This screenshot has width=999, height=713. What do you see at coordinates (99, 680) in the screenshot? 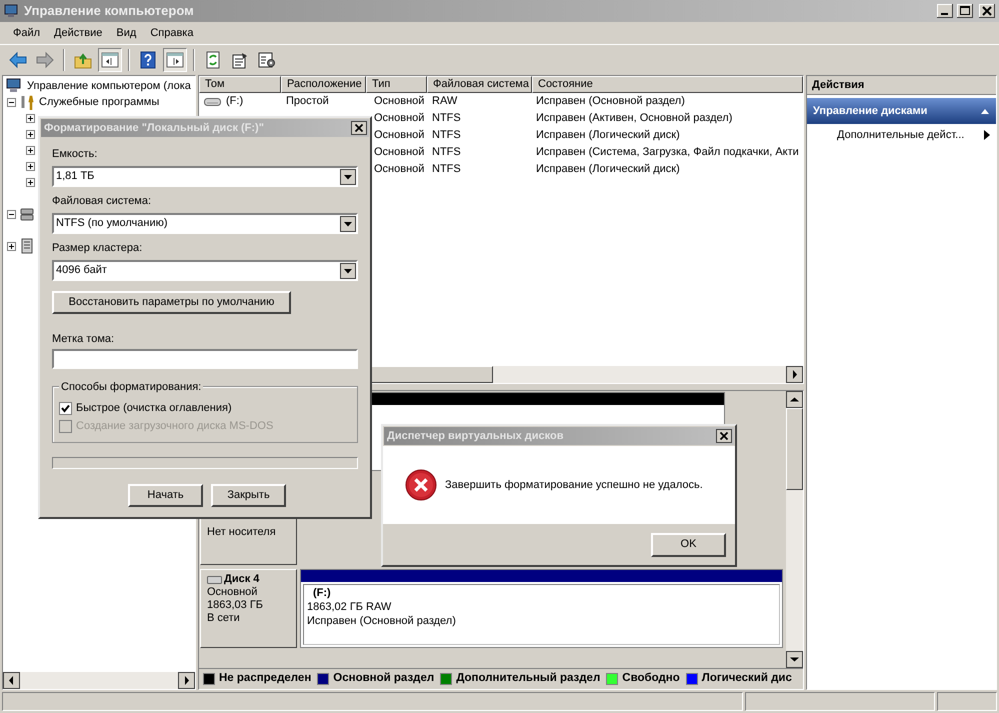
I see `horizontal-scrollbar` at bounding box center [99, 680].